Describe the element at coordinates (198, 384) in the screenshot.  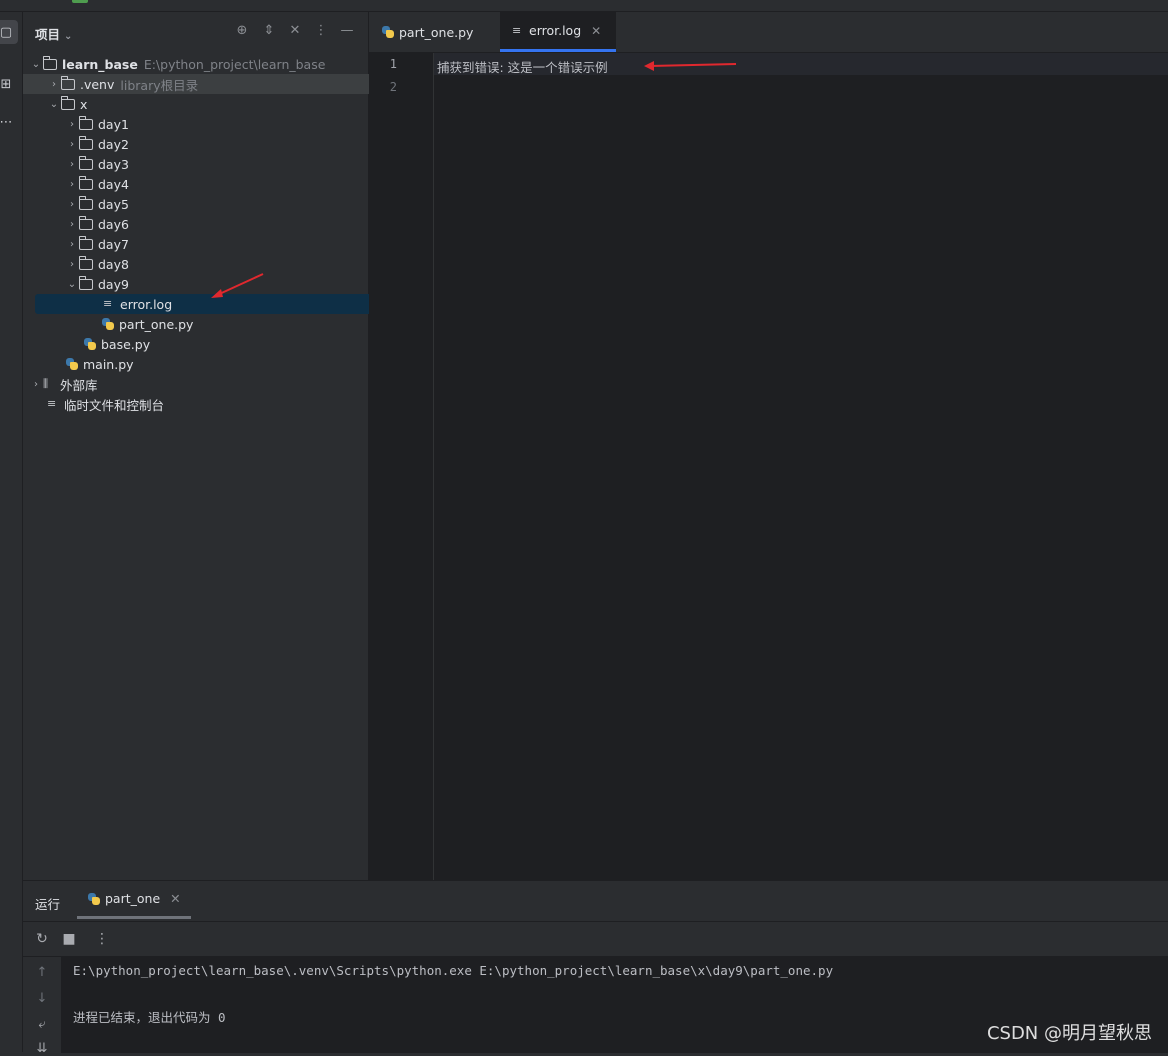
I see `tree-item-external-libraries: › ⫼ 外部库` at that location.